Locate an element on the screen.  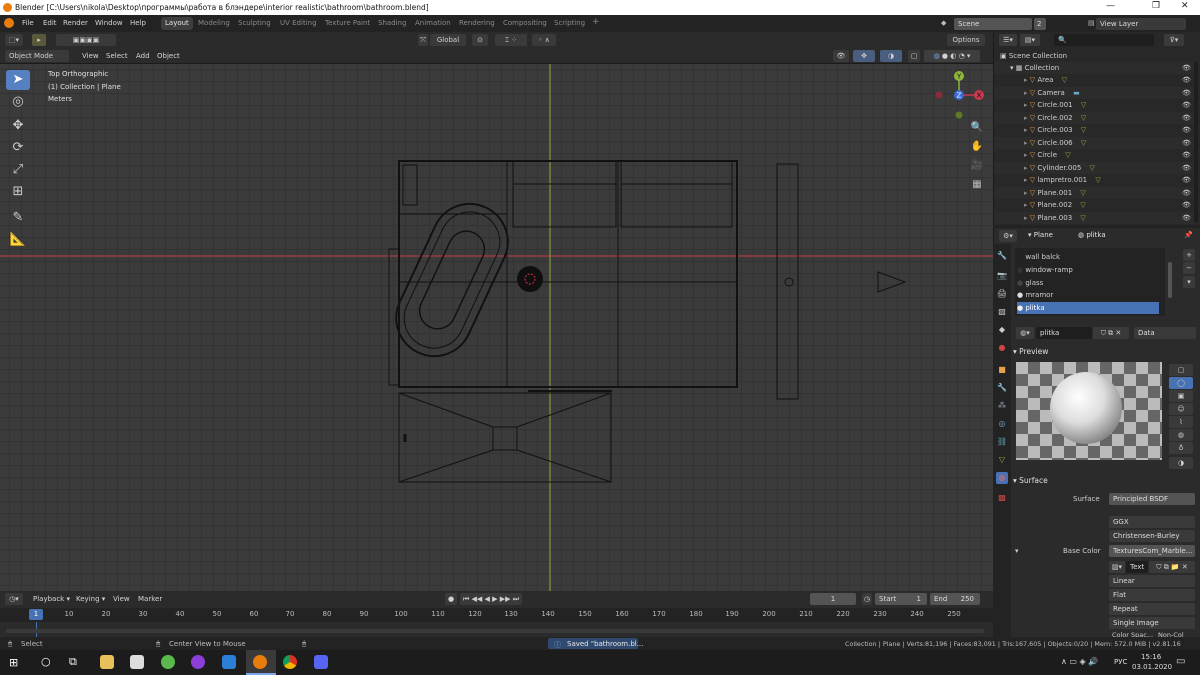
navigation-gizmo: Y Z X is located at coordinates (960, 98).